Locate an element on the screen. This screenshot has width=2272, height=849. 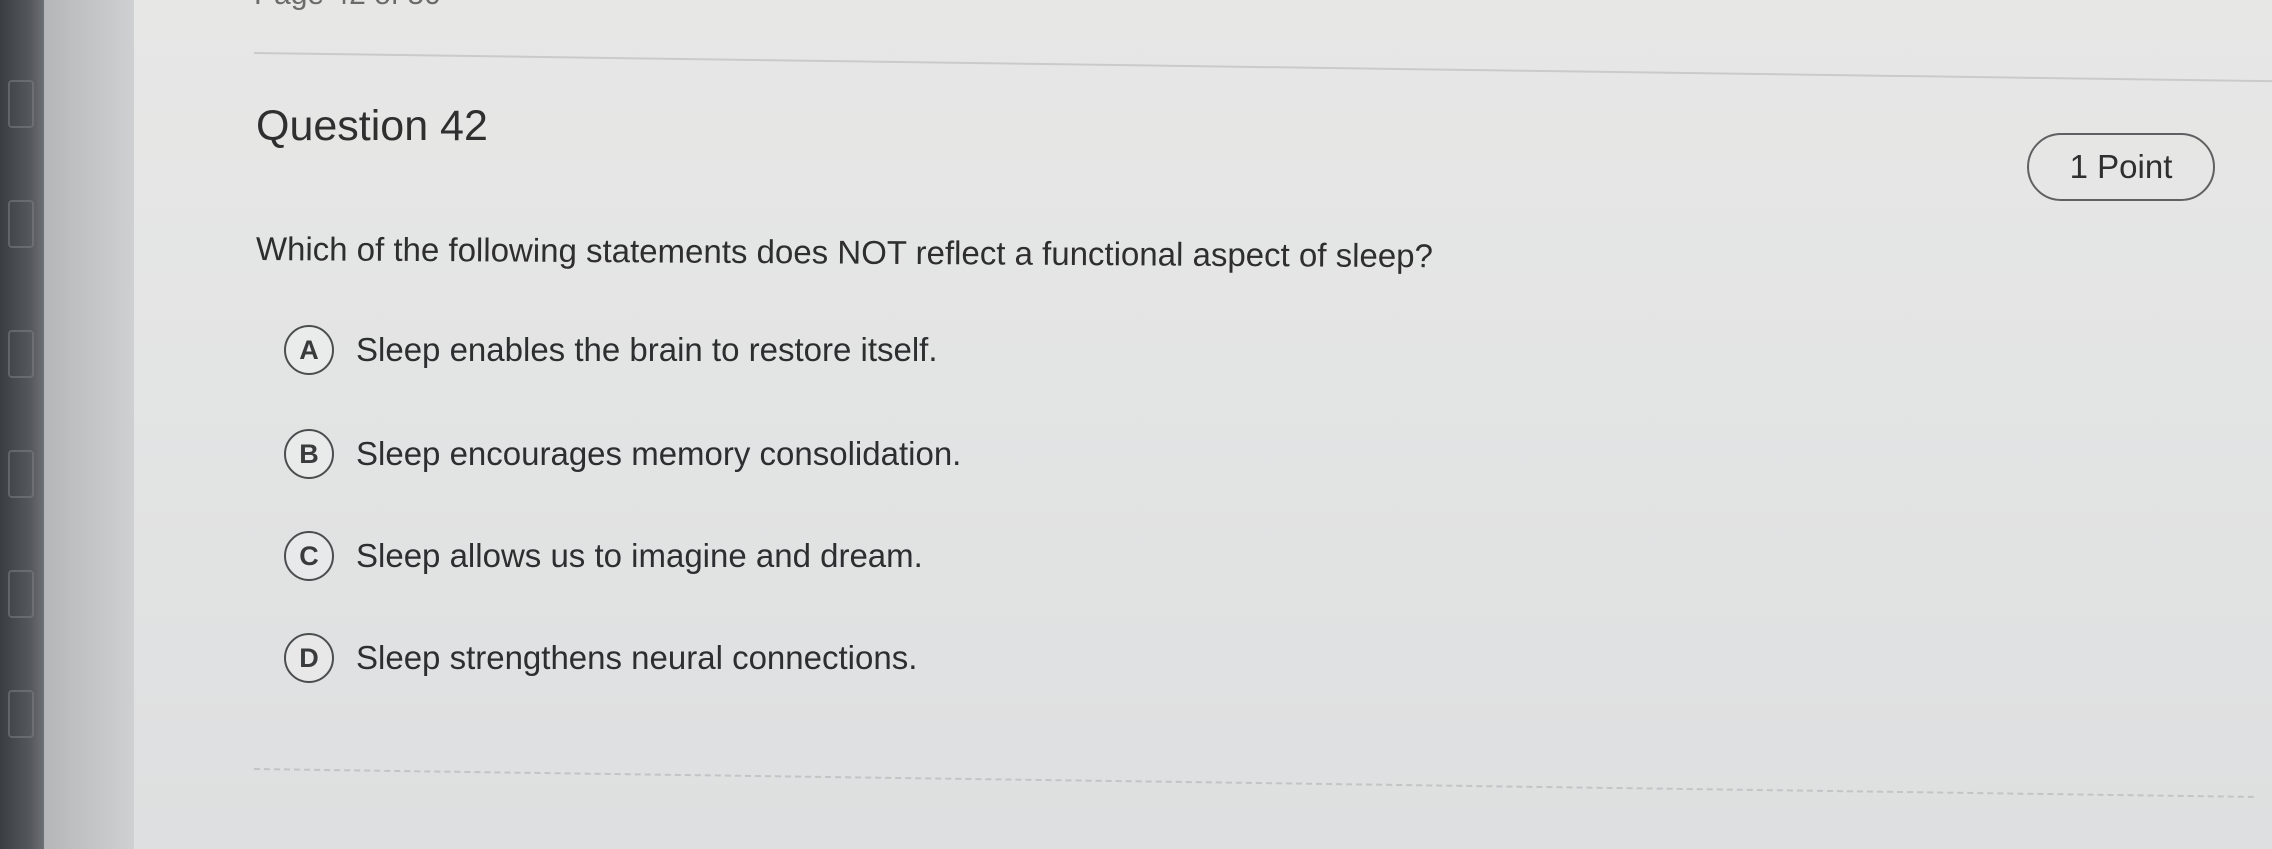
answer-option-b: B Sleep encourages memory consolidation. is located at coordinates (622, 454).